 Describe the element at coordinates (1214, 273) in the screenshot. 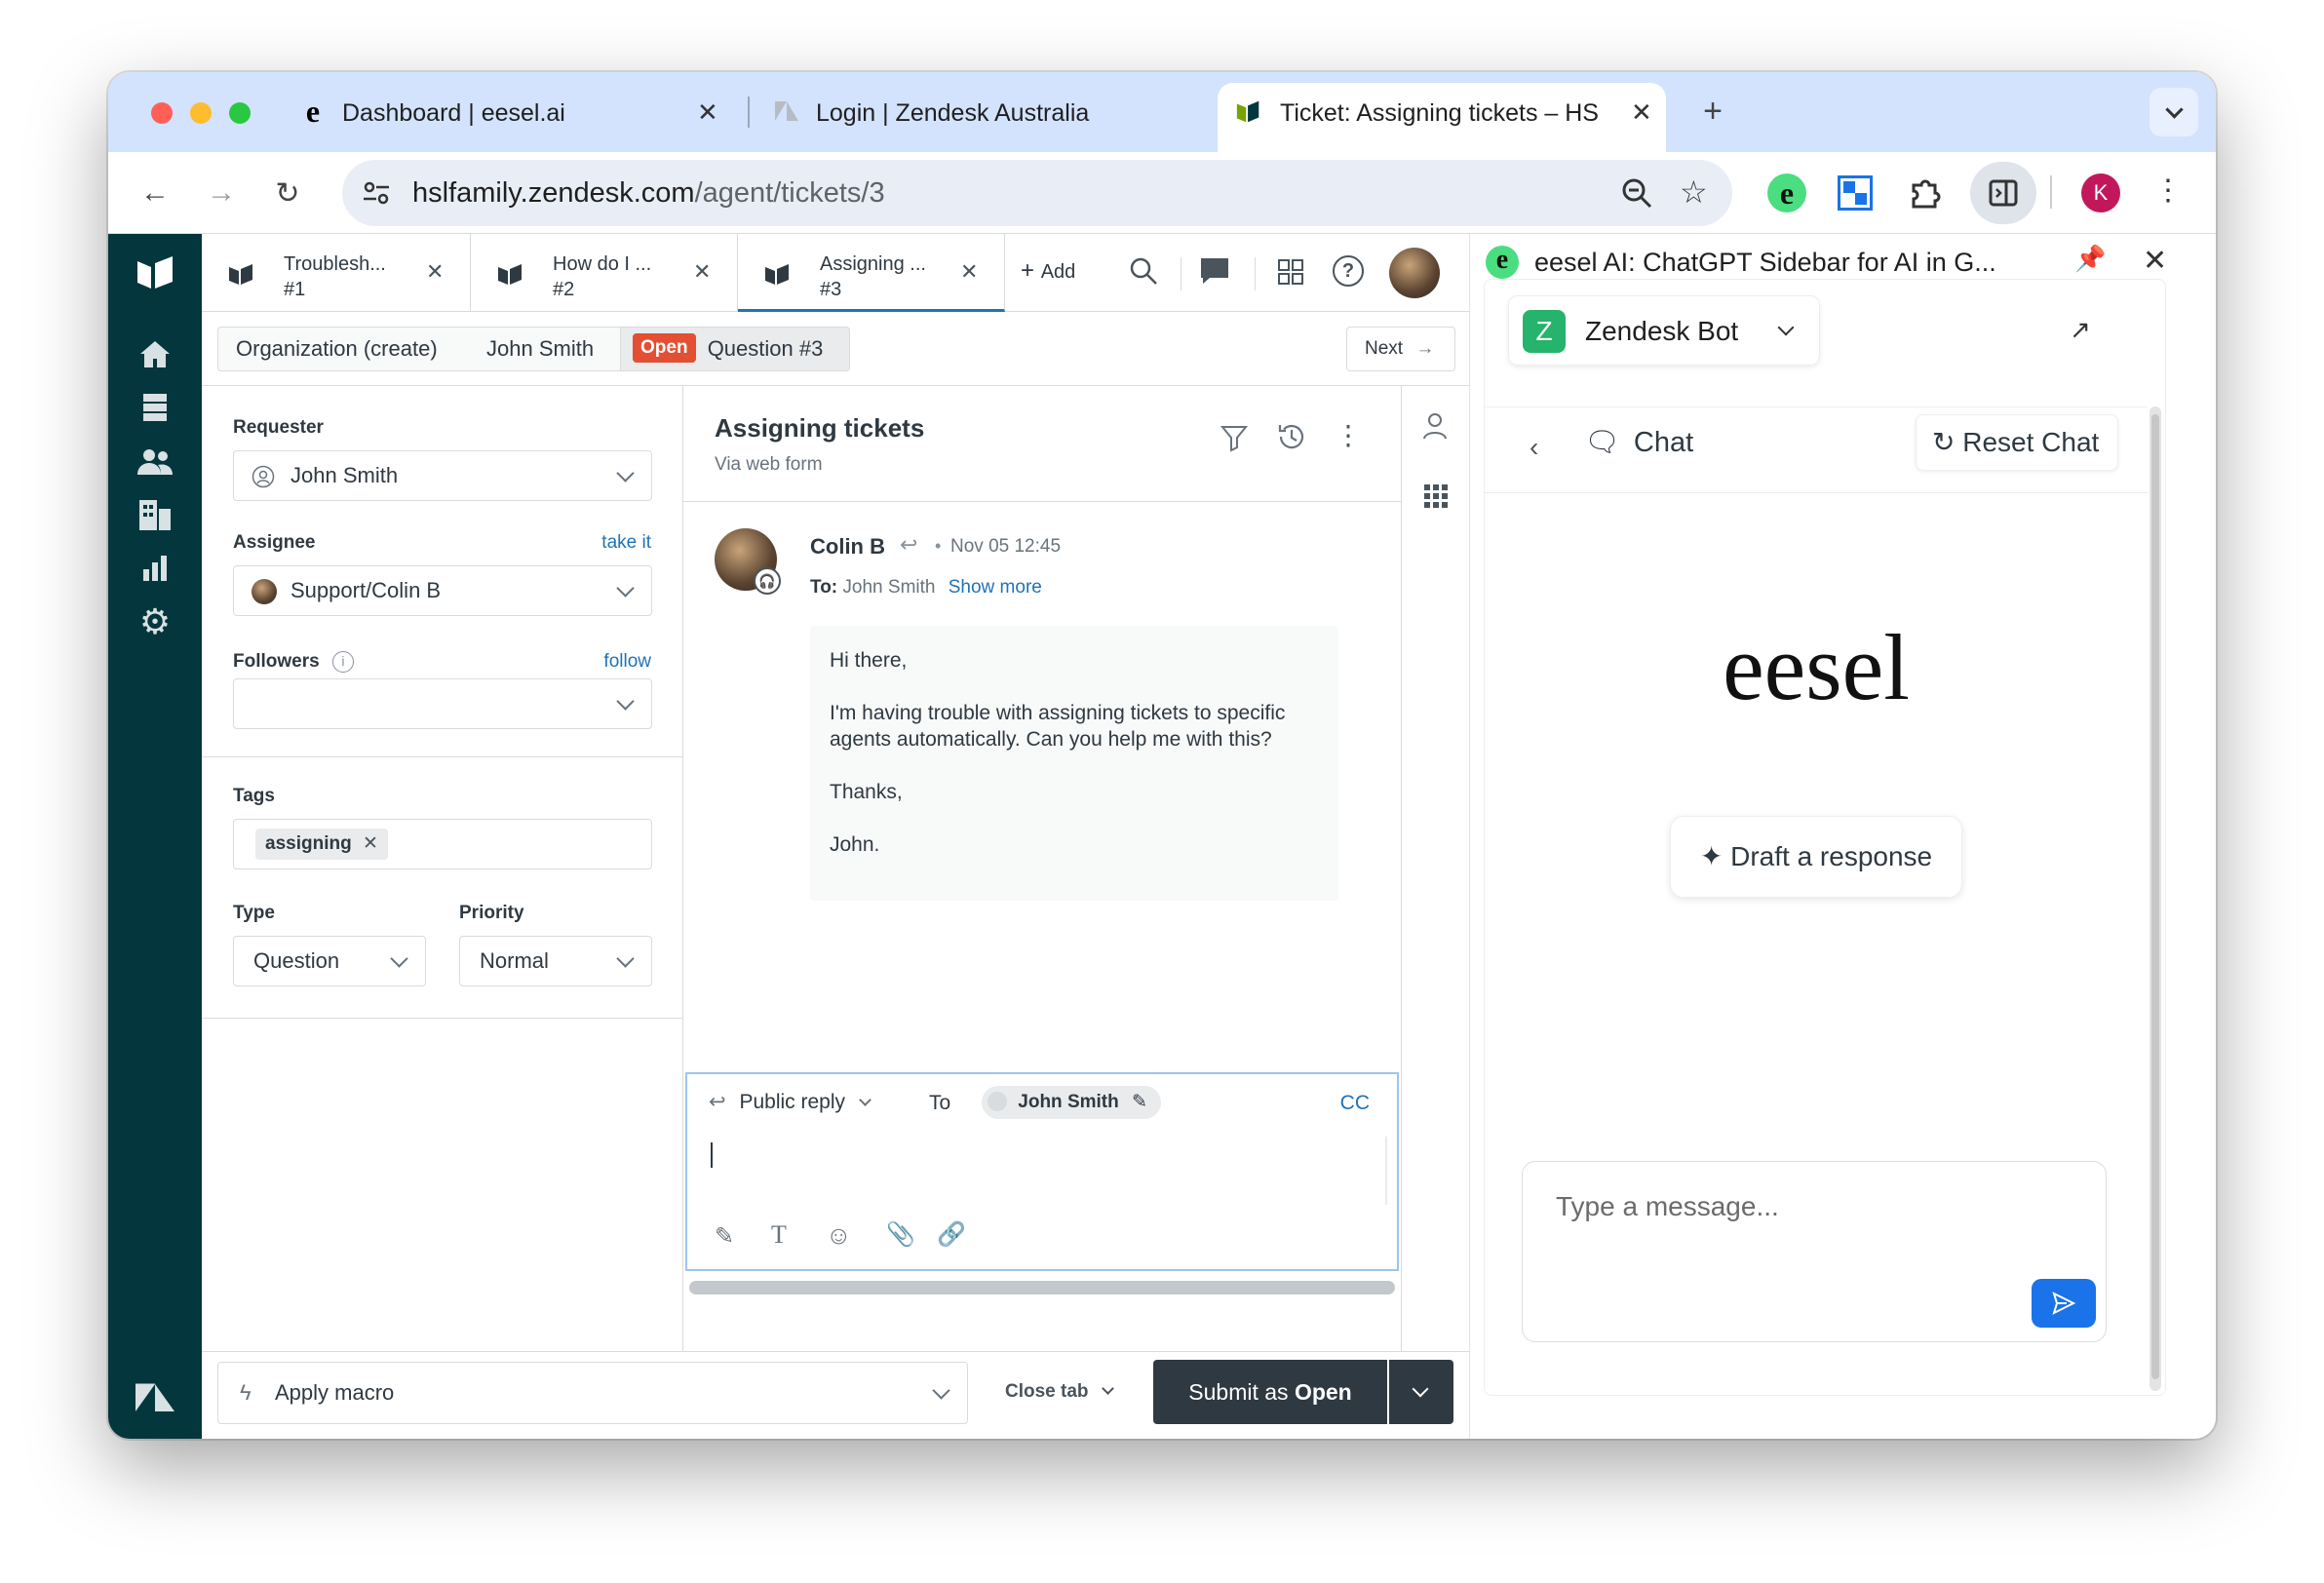

I see `chat-conversations-icon` at that location.